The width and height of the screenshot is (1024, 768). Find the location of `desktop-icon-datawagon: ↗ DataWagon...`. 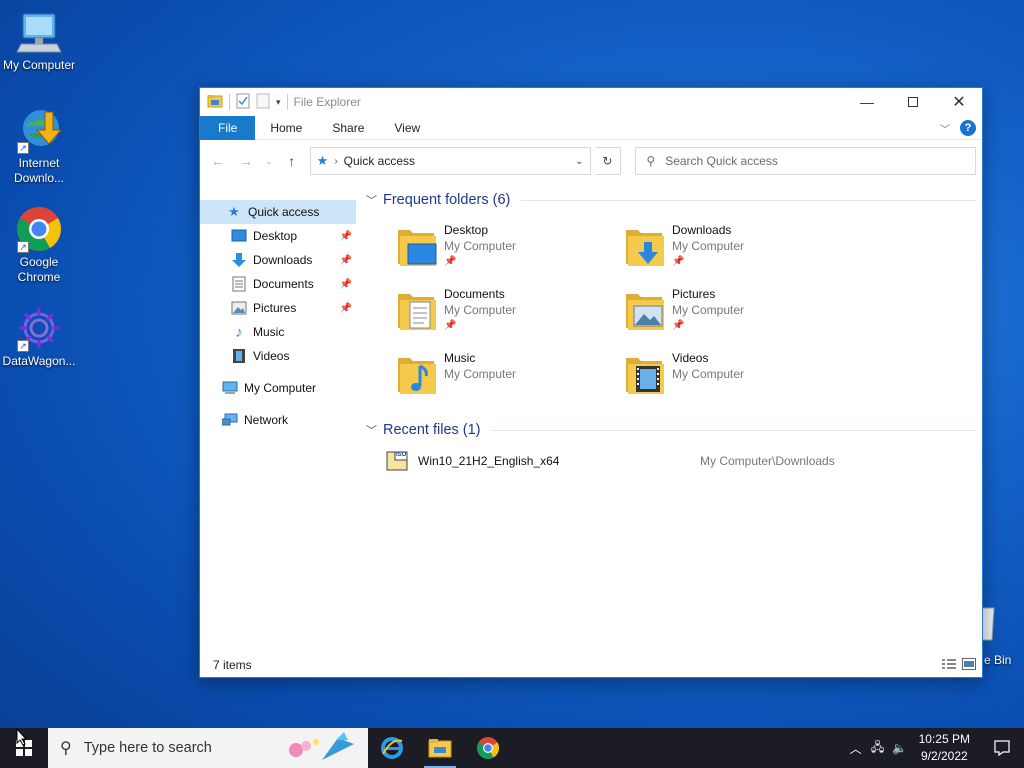

desktop-icon-datawagon: ↗ DataWagon... is located at coordinates (39, 336).